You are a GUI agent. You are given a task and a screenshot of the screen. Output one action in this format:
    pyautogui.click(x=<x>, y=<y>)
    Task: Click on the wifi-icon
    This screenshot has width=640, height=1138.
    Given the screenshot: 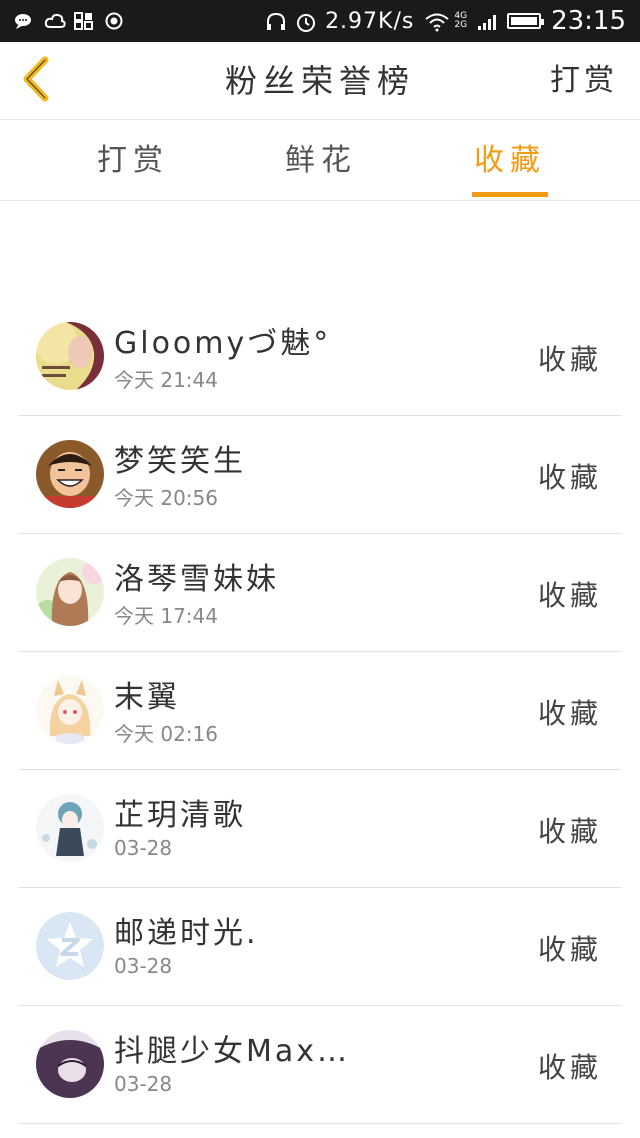 What is the action you would take?
    pyautogui.click(x=436, y=22)
    